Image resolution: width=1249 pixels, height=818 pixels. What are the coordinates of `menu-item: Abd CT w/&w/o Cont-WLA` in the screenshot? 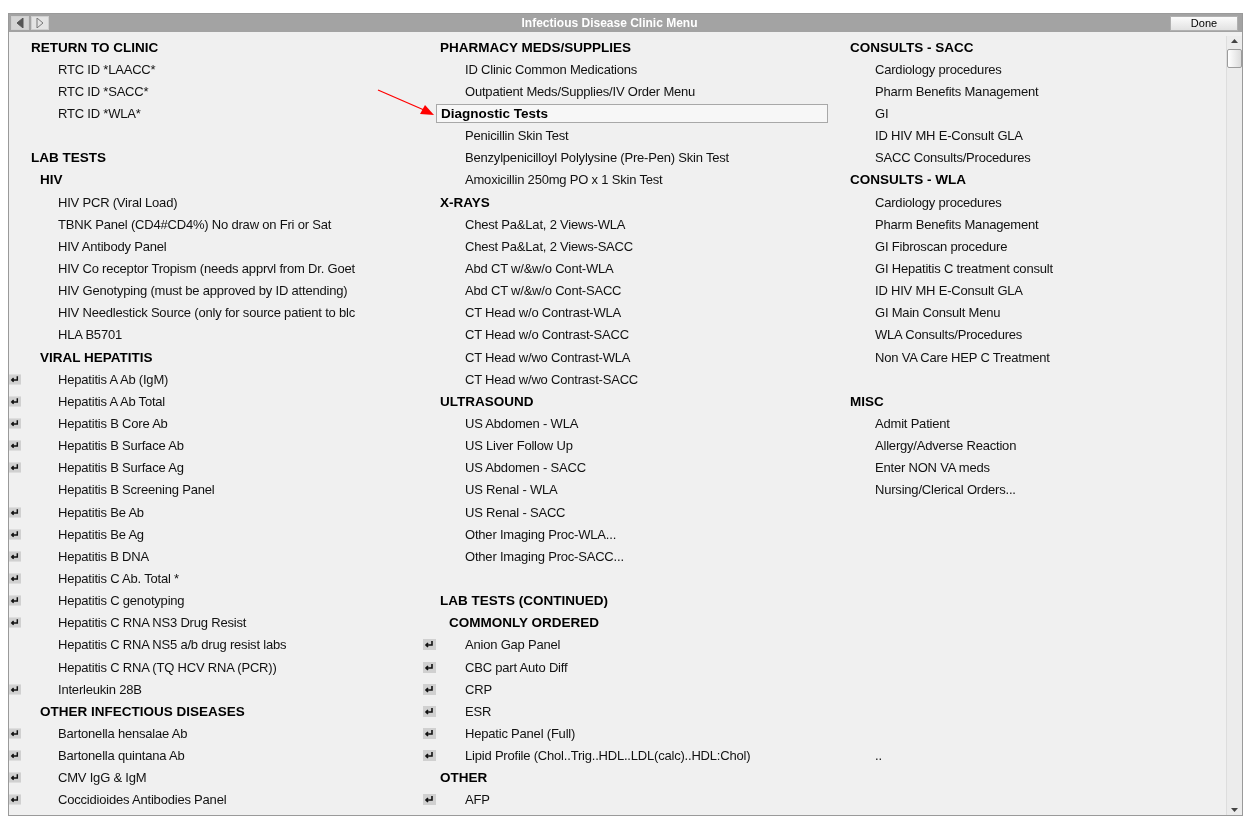 It's located at (539, 268).